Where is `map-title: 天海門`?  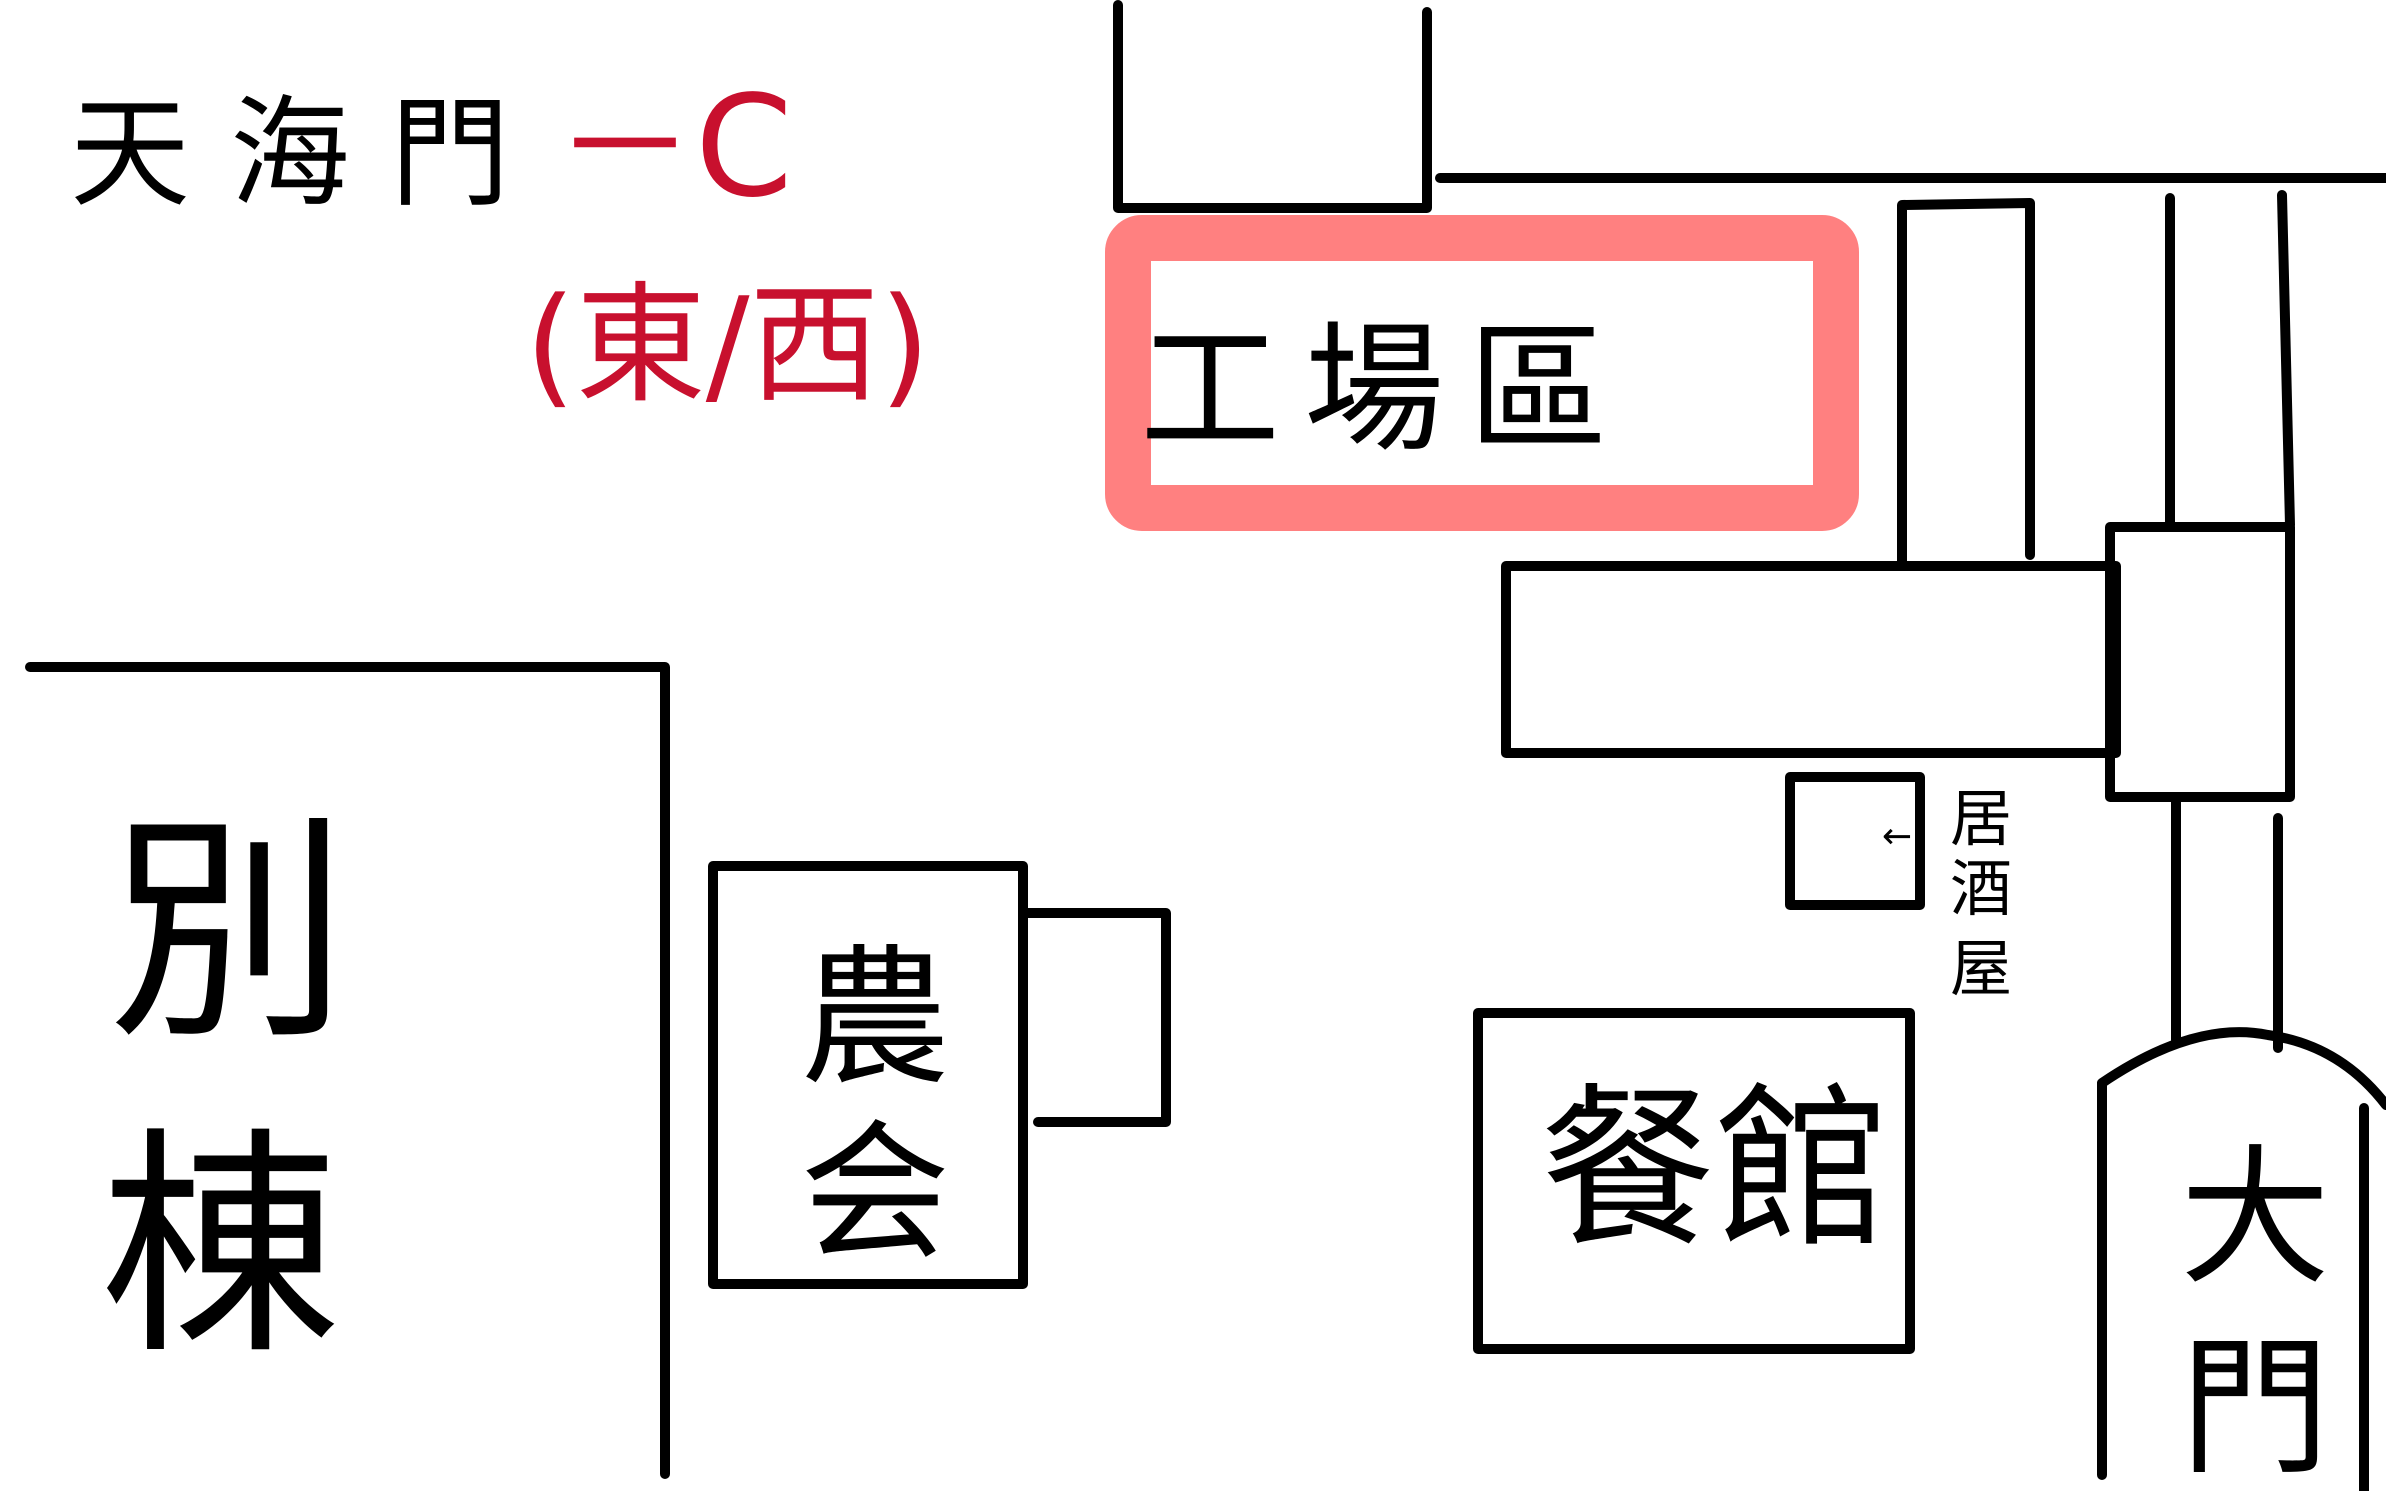 map-title: 天海門 is located at coordinates (310, 154).